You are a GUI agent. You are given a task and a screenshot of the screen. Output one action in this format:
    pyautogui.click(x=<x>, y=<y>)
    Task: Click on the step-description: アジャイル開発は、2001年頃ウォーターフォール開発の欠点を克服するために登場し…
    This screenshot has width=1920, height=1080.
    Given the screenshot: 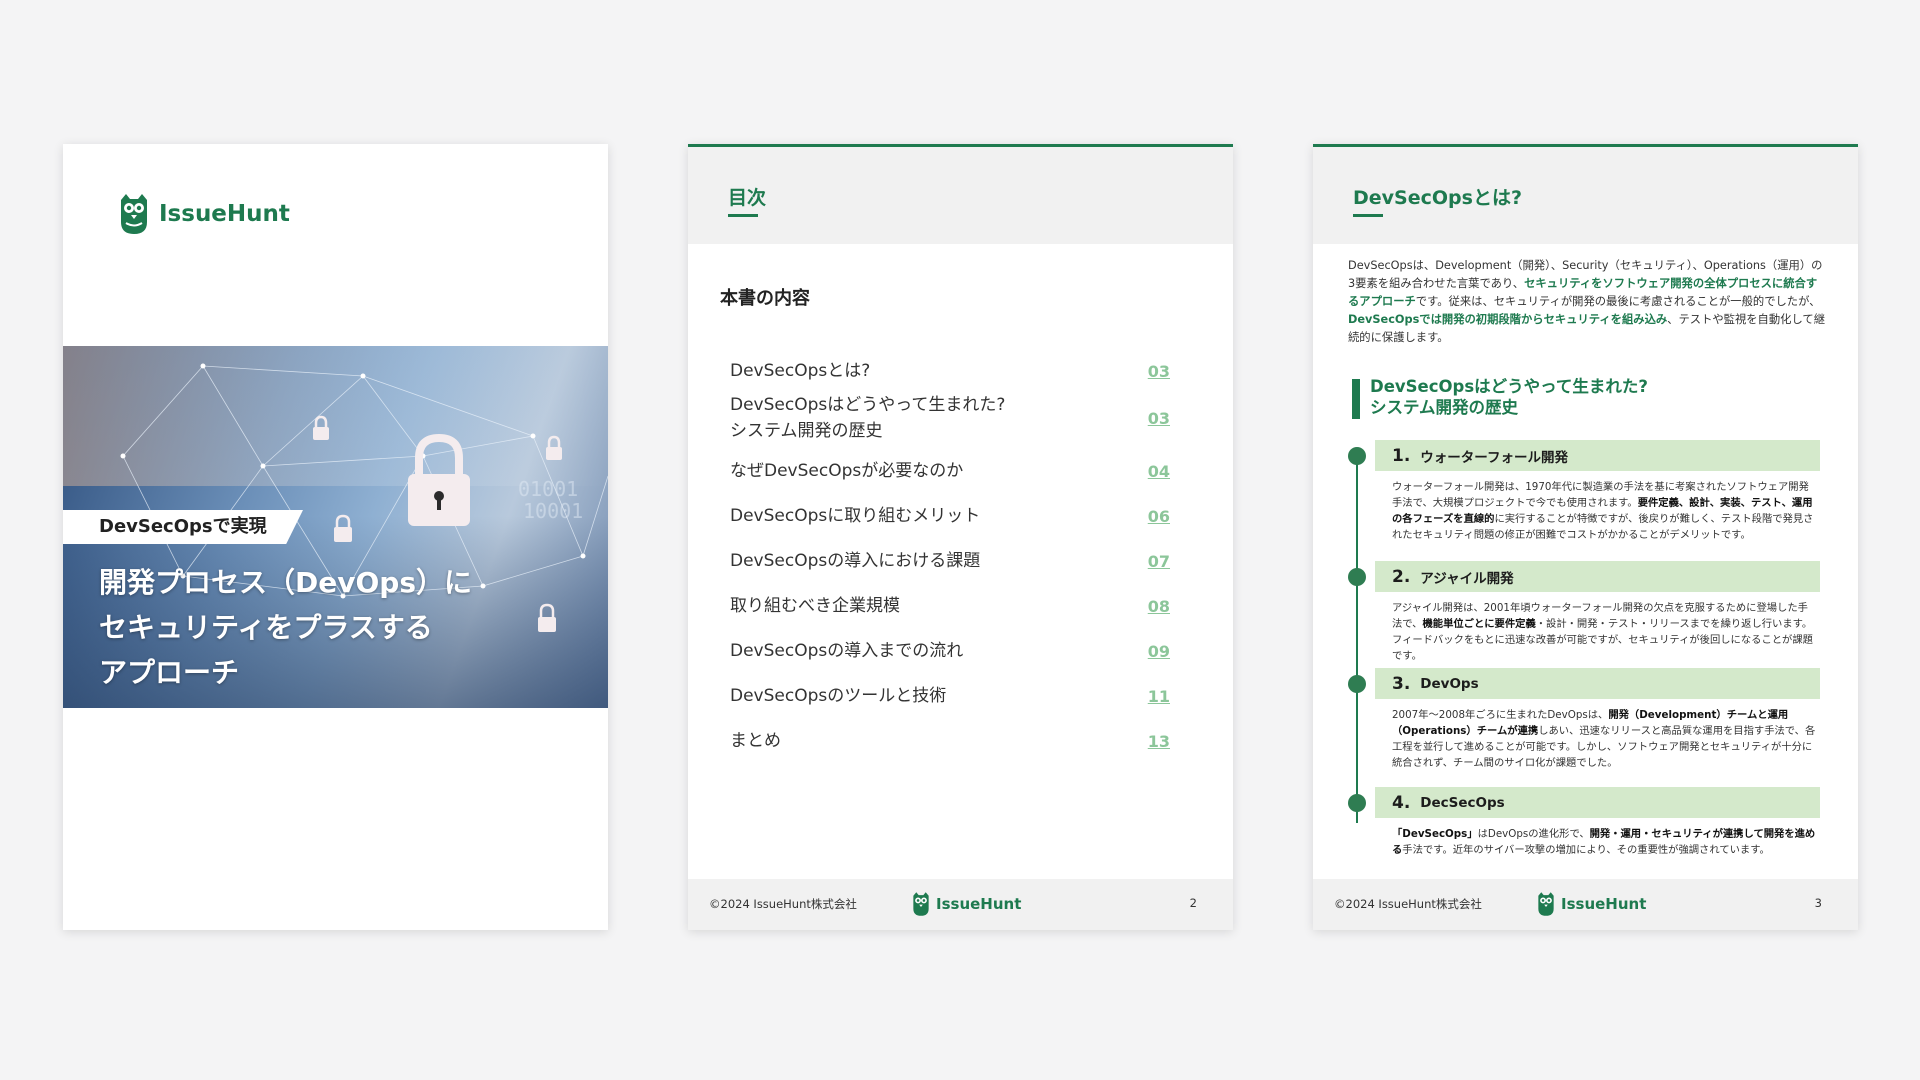 What is the action you would take?
    pyautogui.click(x=1604, y=632)
    